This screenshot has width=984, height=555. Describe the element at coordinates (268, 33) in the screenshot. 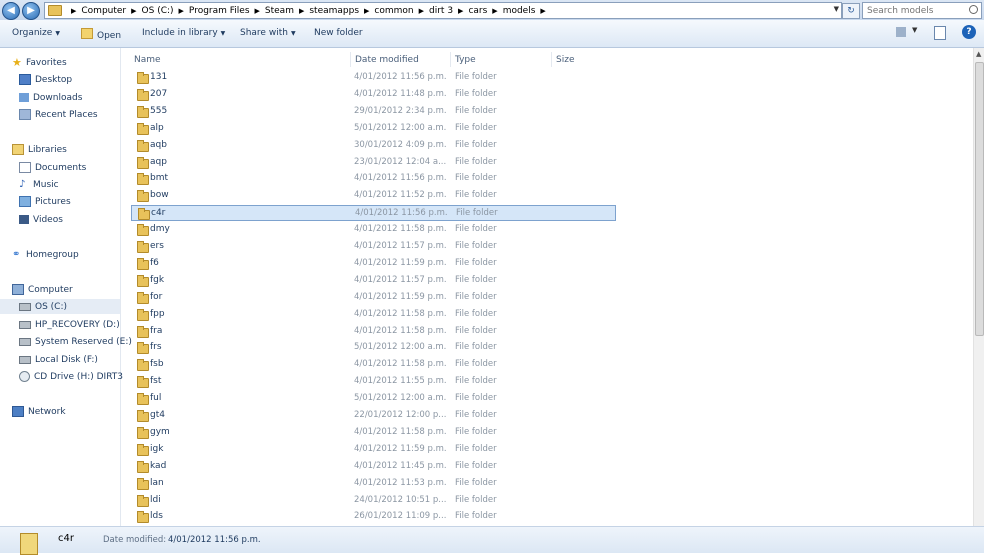

I see `share-with-button: Share with ▼` at that location.